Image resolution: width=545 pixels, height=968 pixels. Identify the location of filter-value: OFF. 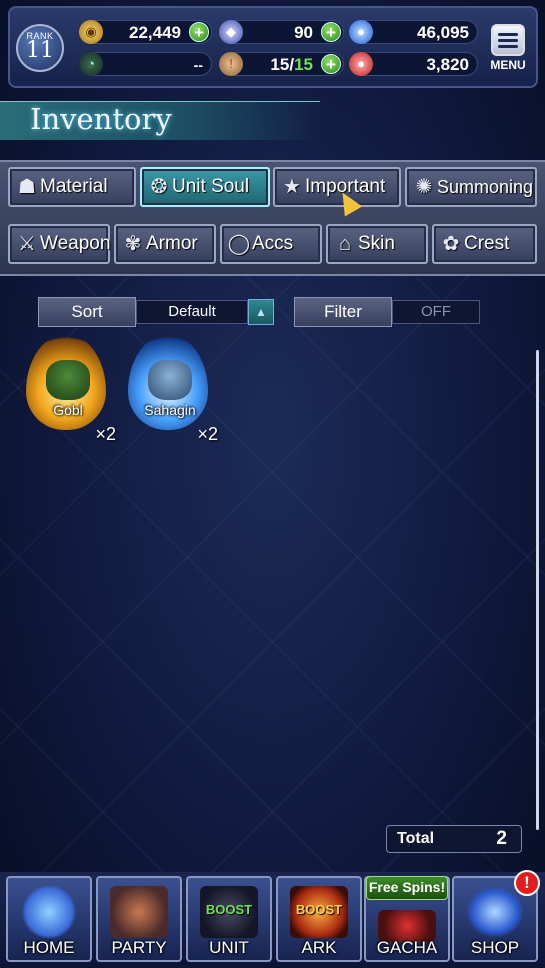
(436, 312).